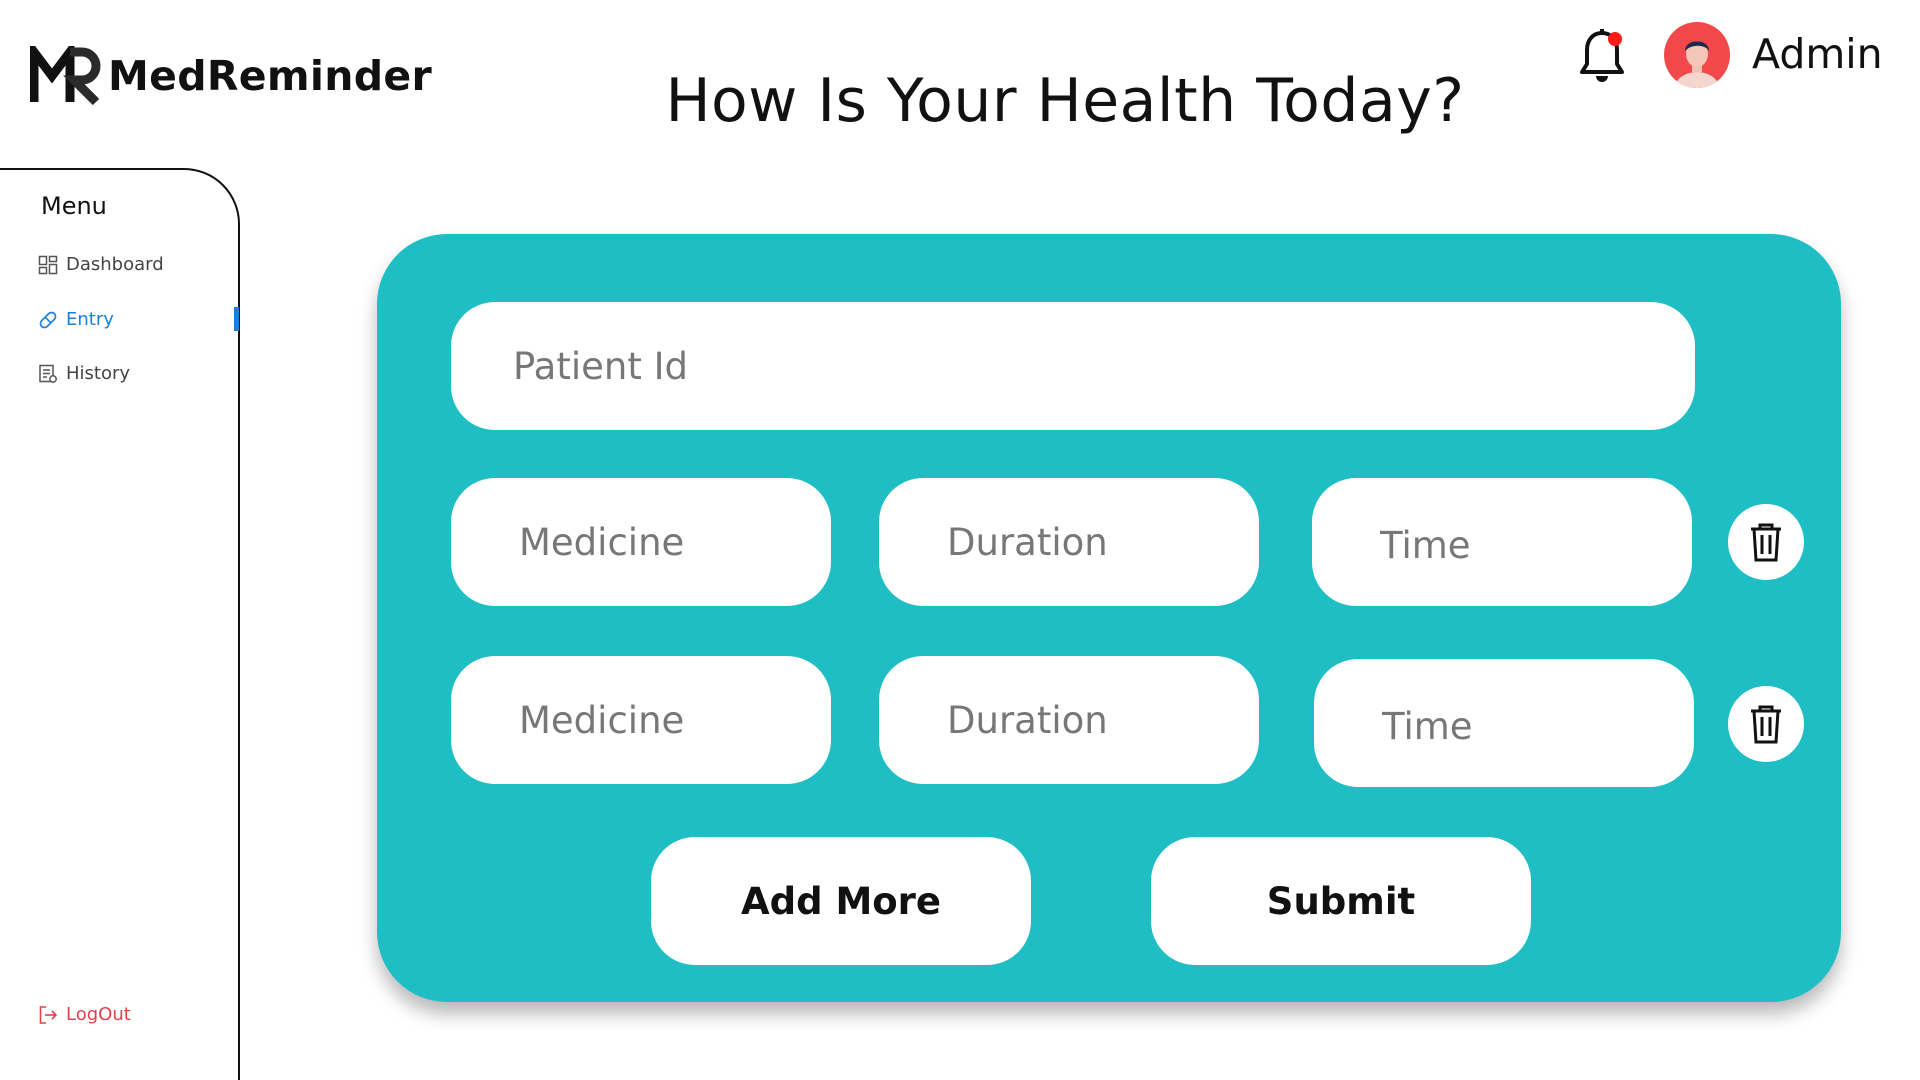 This screenshot has width=1920, height=1080. I want to click on sidebar-item-entry: Entry, so click(76, 319).